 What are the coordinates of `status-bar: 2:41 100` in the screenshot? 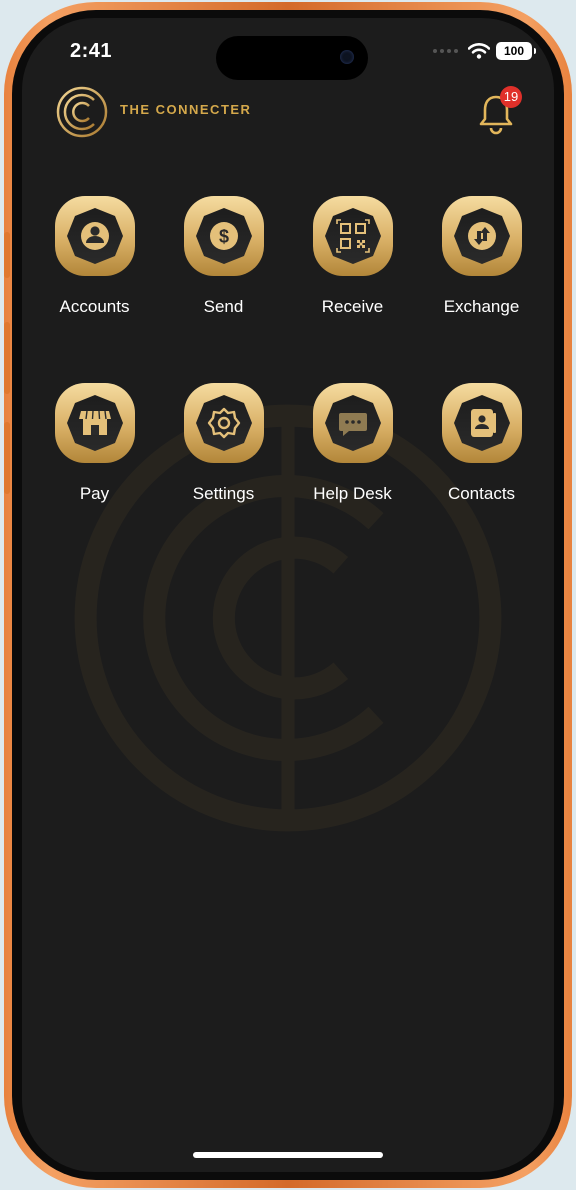 It's located at (288, 53).